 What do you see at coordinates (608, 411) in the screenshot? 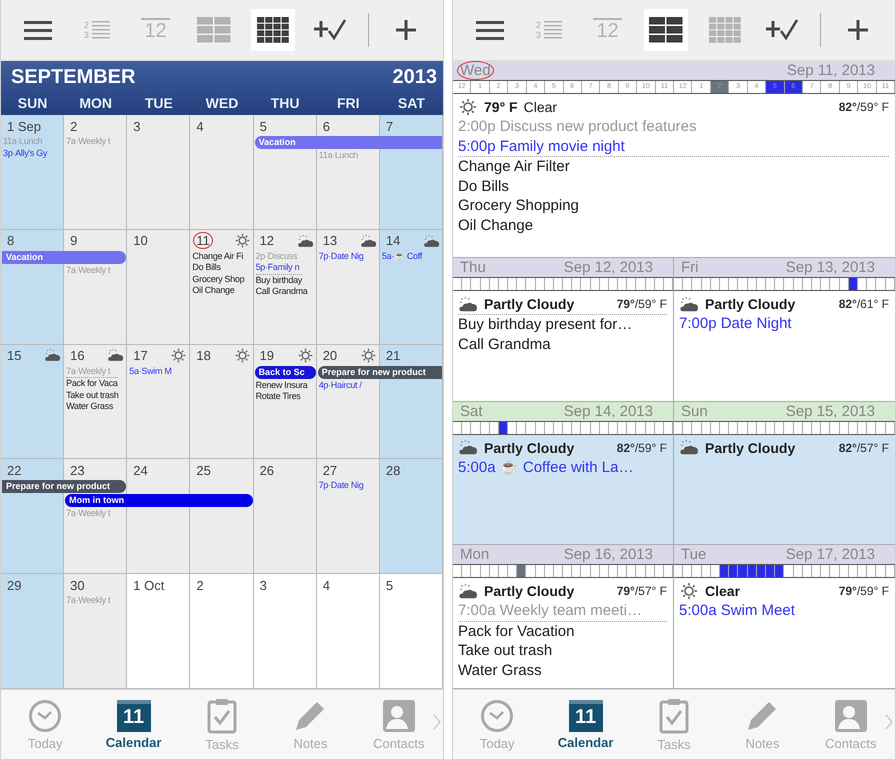
I see `date-label: Sep 14, 2013` at bounding box center [608, 411].